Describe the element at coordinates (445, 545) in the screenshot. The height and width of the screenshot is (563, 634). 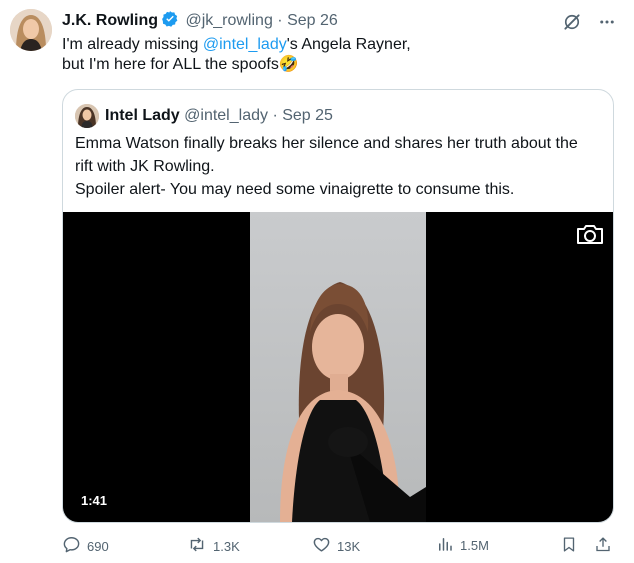
I see `views-icon` at that location.